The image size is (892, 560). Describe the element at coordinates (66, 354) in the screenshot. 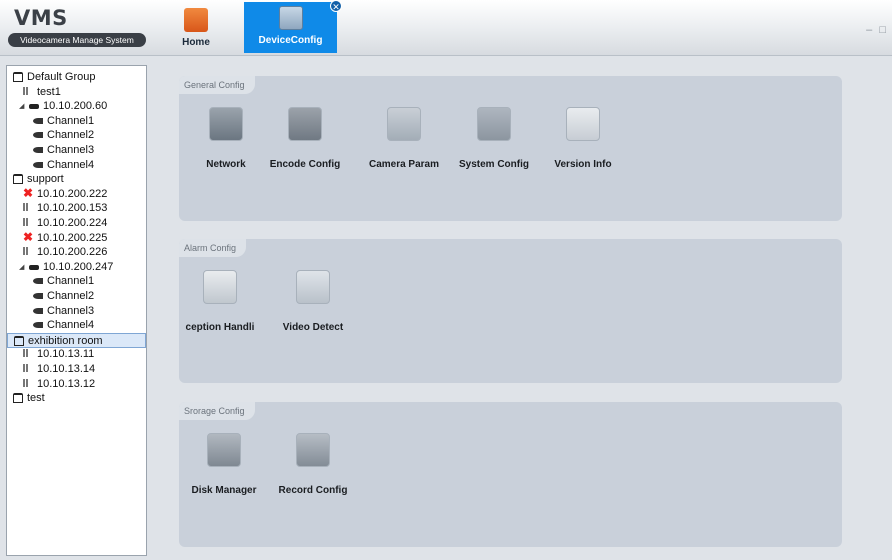

I see `tree-item-label: 10.10.13.11` at that location.